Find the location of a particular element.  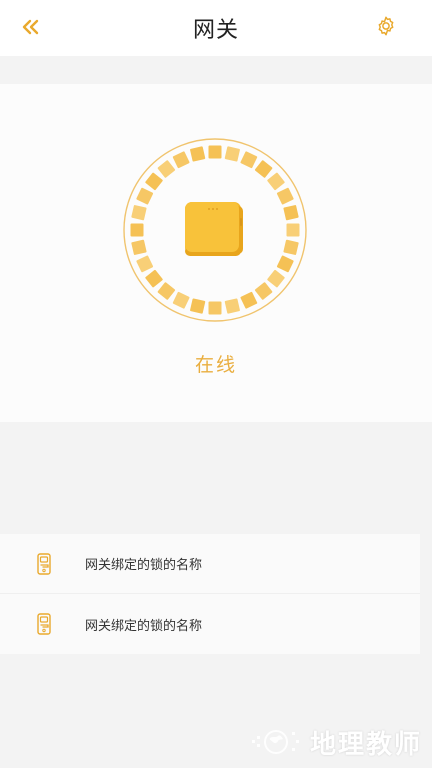

gateway-status-text: 在线 is located at coordinates (215, 365).